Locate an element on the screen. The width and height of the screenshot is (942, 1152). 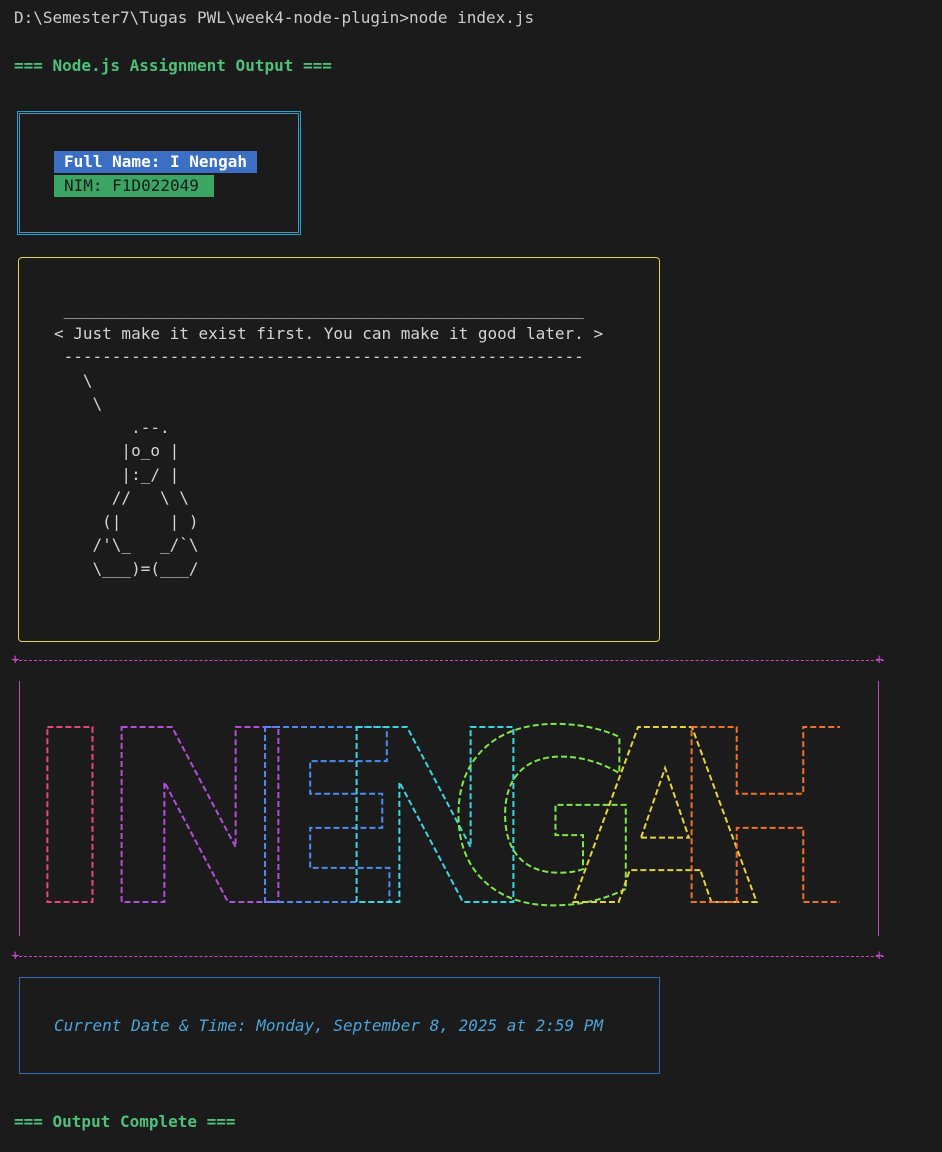
banner-corner-top-left: + is located at coordinates (15, 660).